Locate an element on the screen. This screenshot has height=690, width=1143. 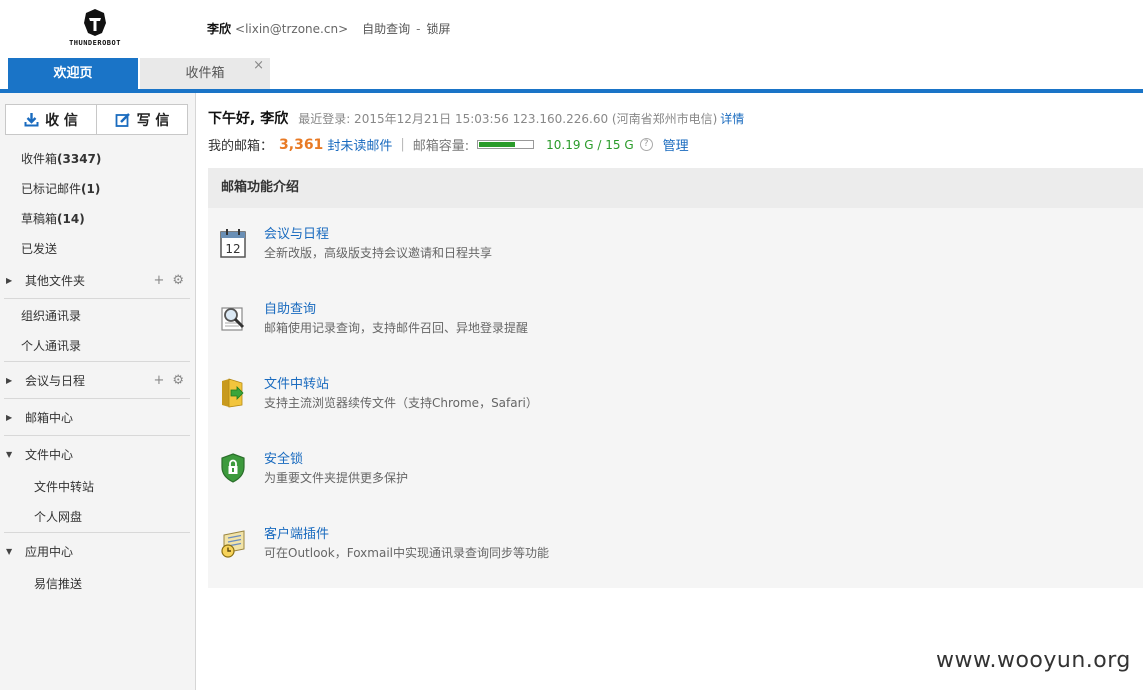
tab-inbox-label: 收件箱 is located at coordinates (205, 73).